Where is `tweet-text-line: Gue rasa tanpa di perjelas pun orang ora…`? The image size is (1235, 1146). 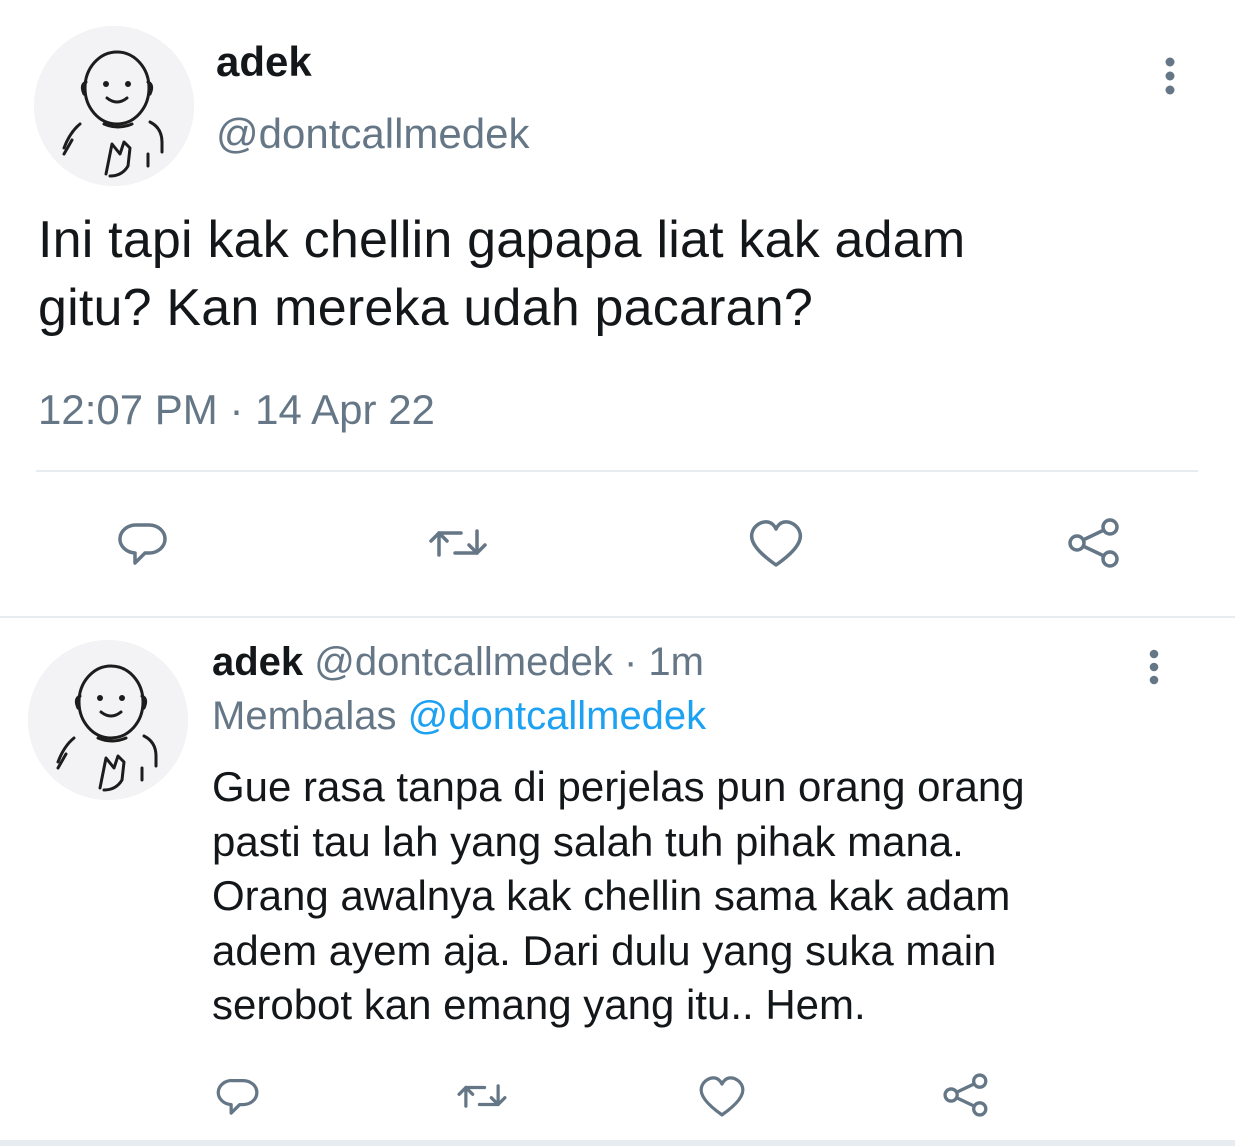
tweet-text-line: Gue rasa tanpa di perjelas pun orang ora… is located at coordinates (618, 786).